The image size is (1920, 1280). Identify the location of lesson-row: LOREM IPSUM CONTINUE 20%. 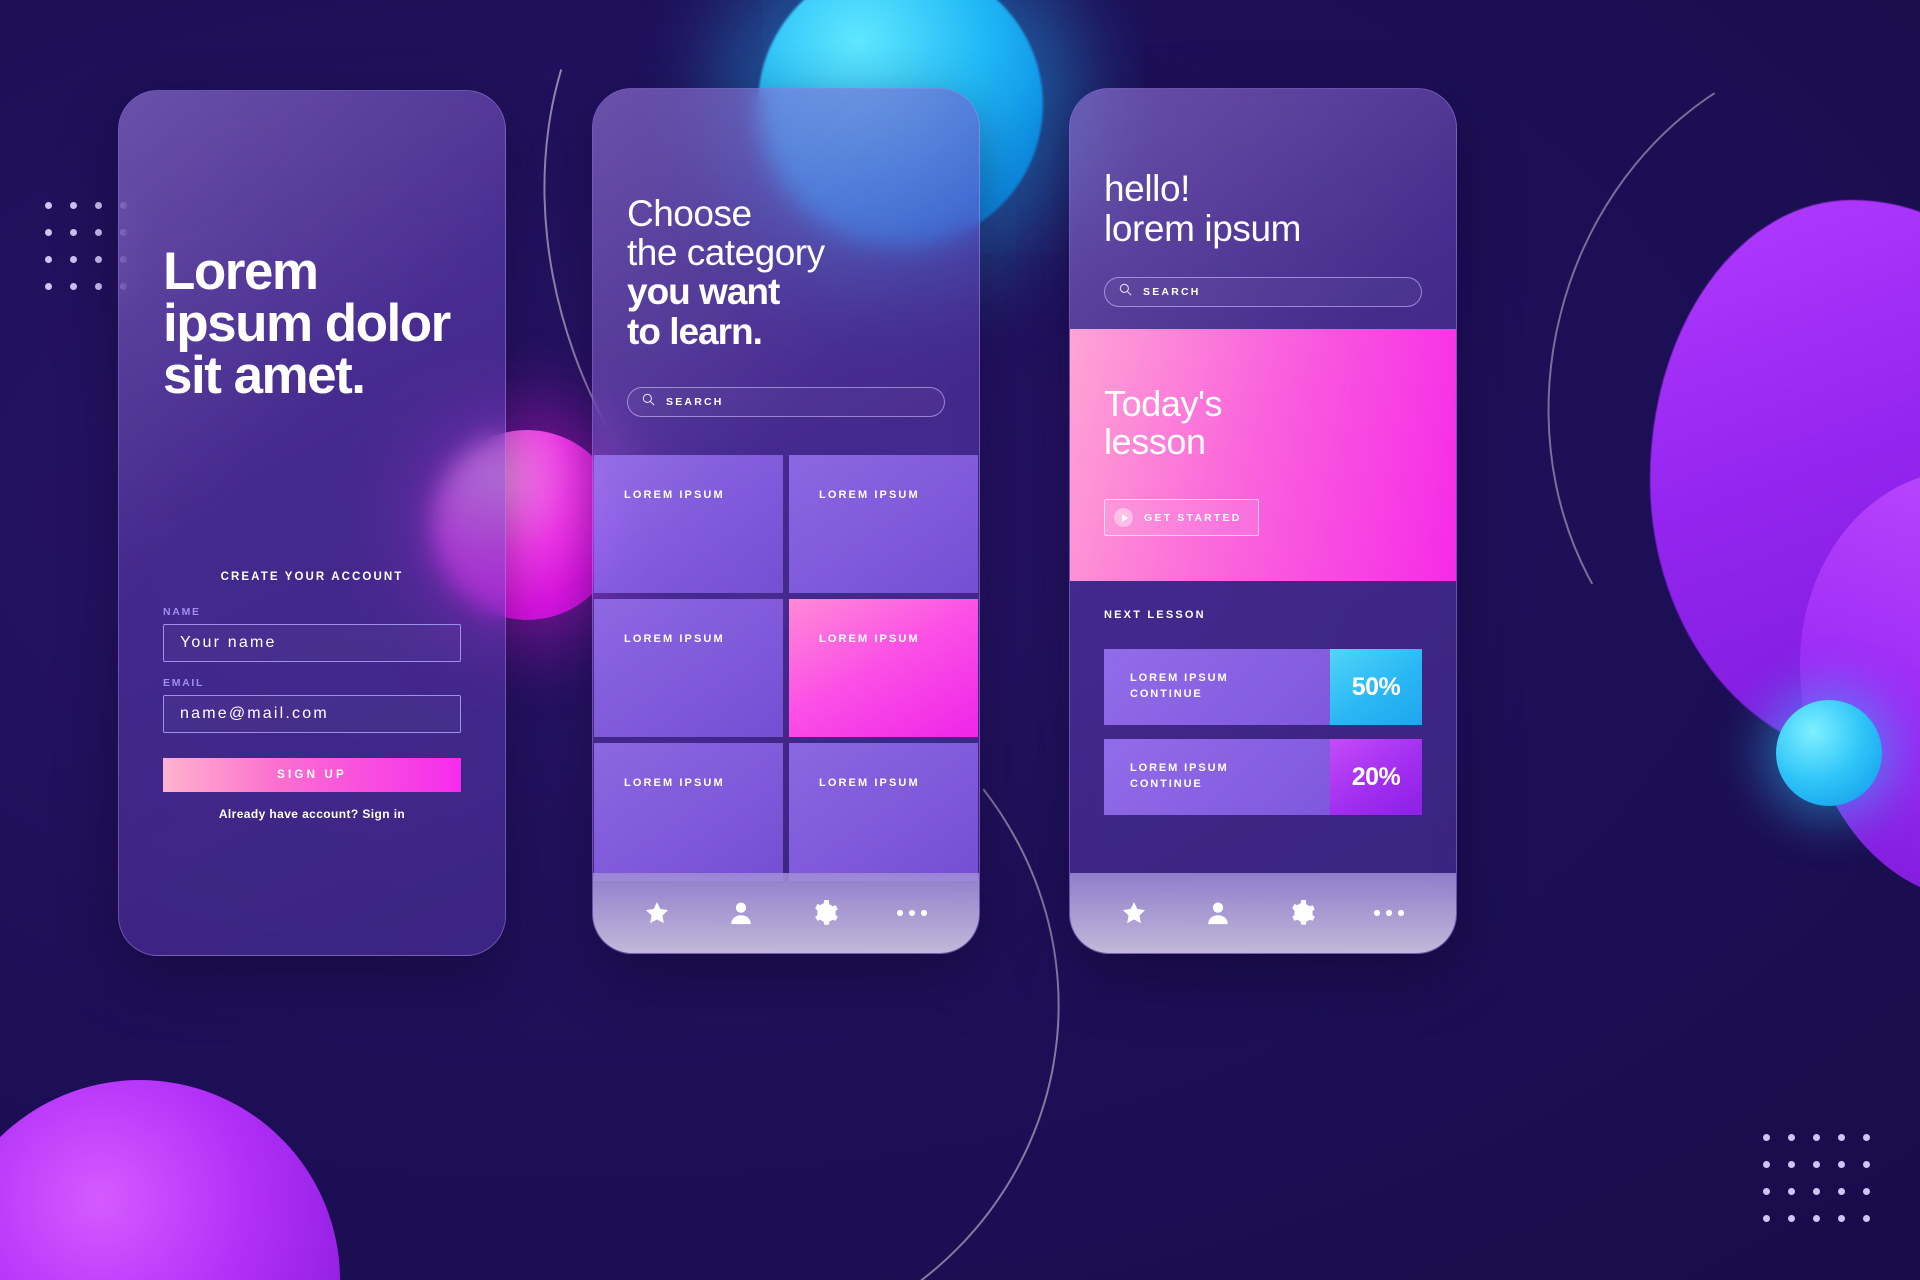
(1263, 777).